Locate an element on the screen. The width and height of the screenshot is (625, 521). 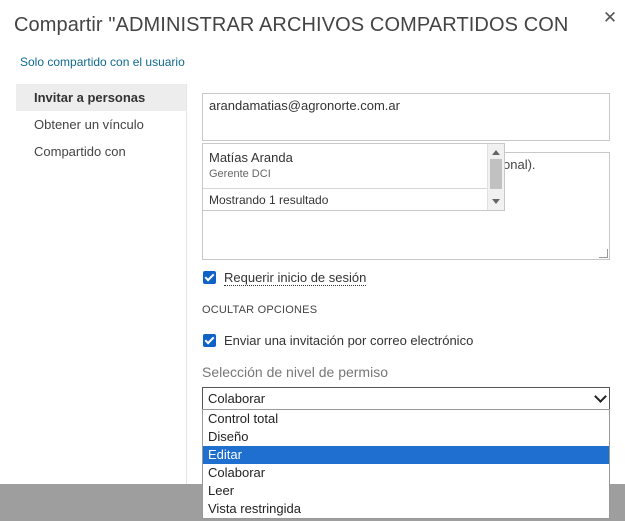
resize-grip-icon is located at coordinates (603, 253).